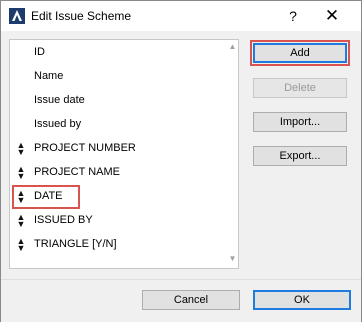  I want to click on list-item-label: PROJECT NAME, so click(77, 172).